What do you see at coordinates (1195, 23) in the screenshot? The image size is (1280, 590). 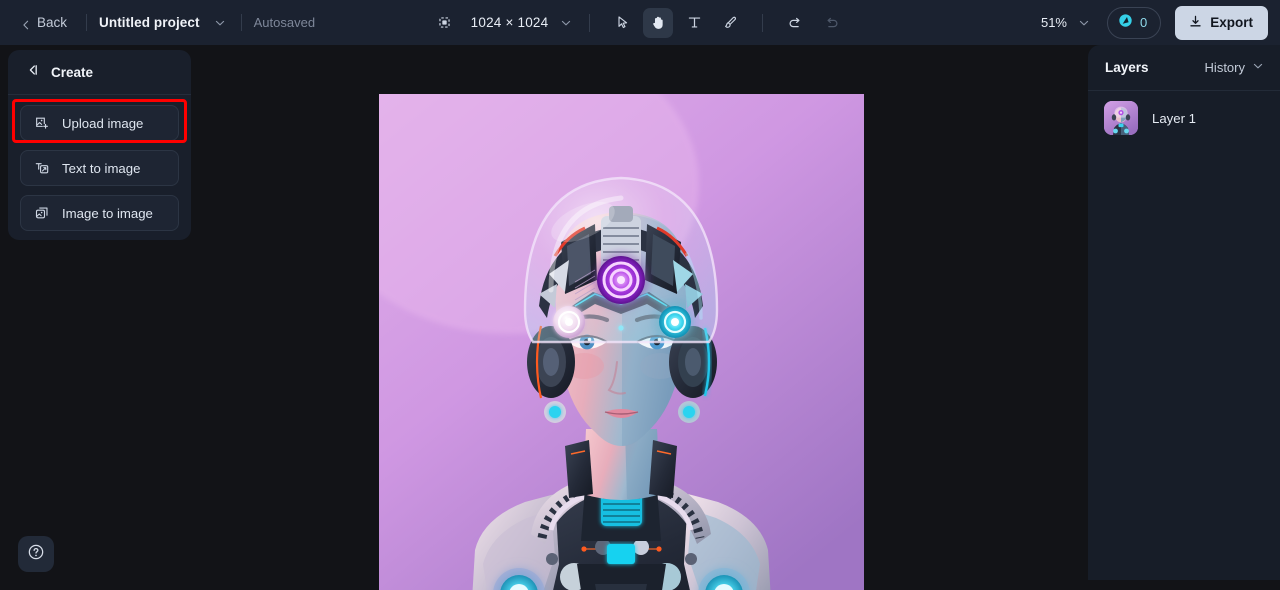 I see `download-icon` at bounding box center [1195, 23].